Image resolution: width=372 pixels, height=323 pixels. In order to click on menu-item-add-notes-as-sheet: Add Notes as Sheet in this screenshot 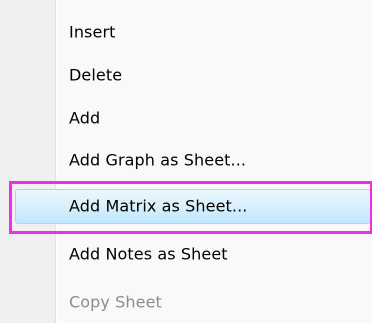, I will do `click(186, 254)`.